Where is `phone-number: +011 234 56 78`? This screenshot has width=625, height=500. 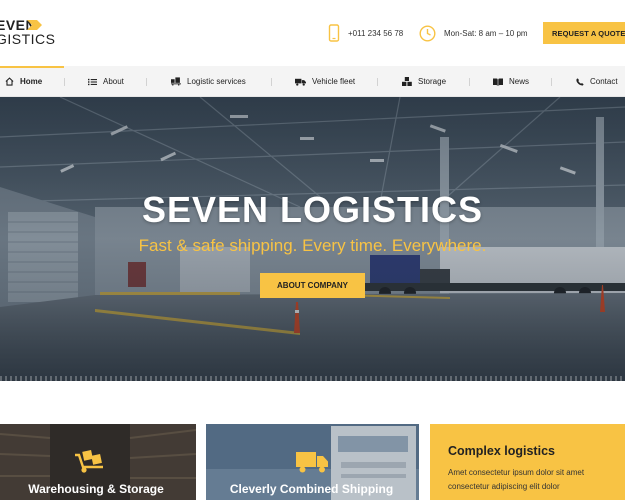
phone-number: +011 234 56 78 is located at coordinates (376, 33).